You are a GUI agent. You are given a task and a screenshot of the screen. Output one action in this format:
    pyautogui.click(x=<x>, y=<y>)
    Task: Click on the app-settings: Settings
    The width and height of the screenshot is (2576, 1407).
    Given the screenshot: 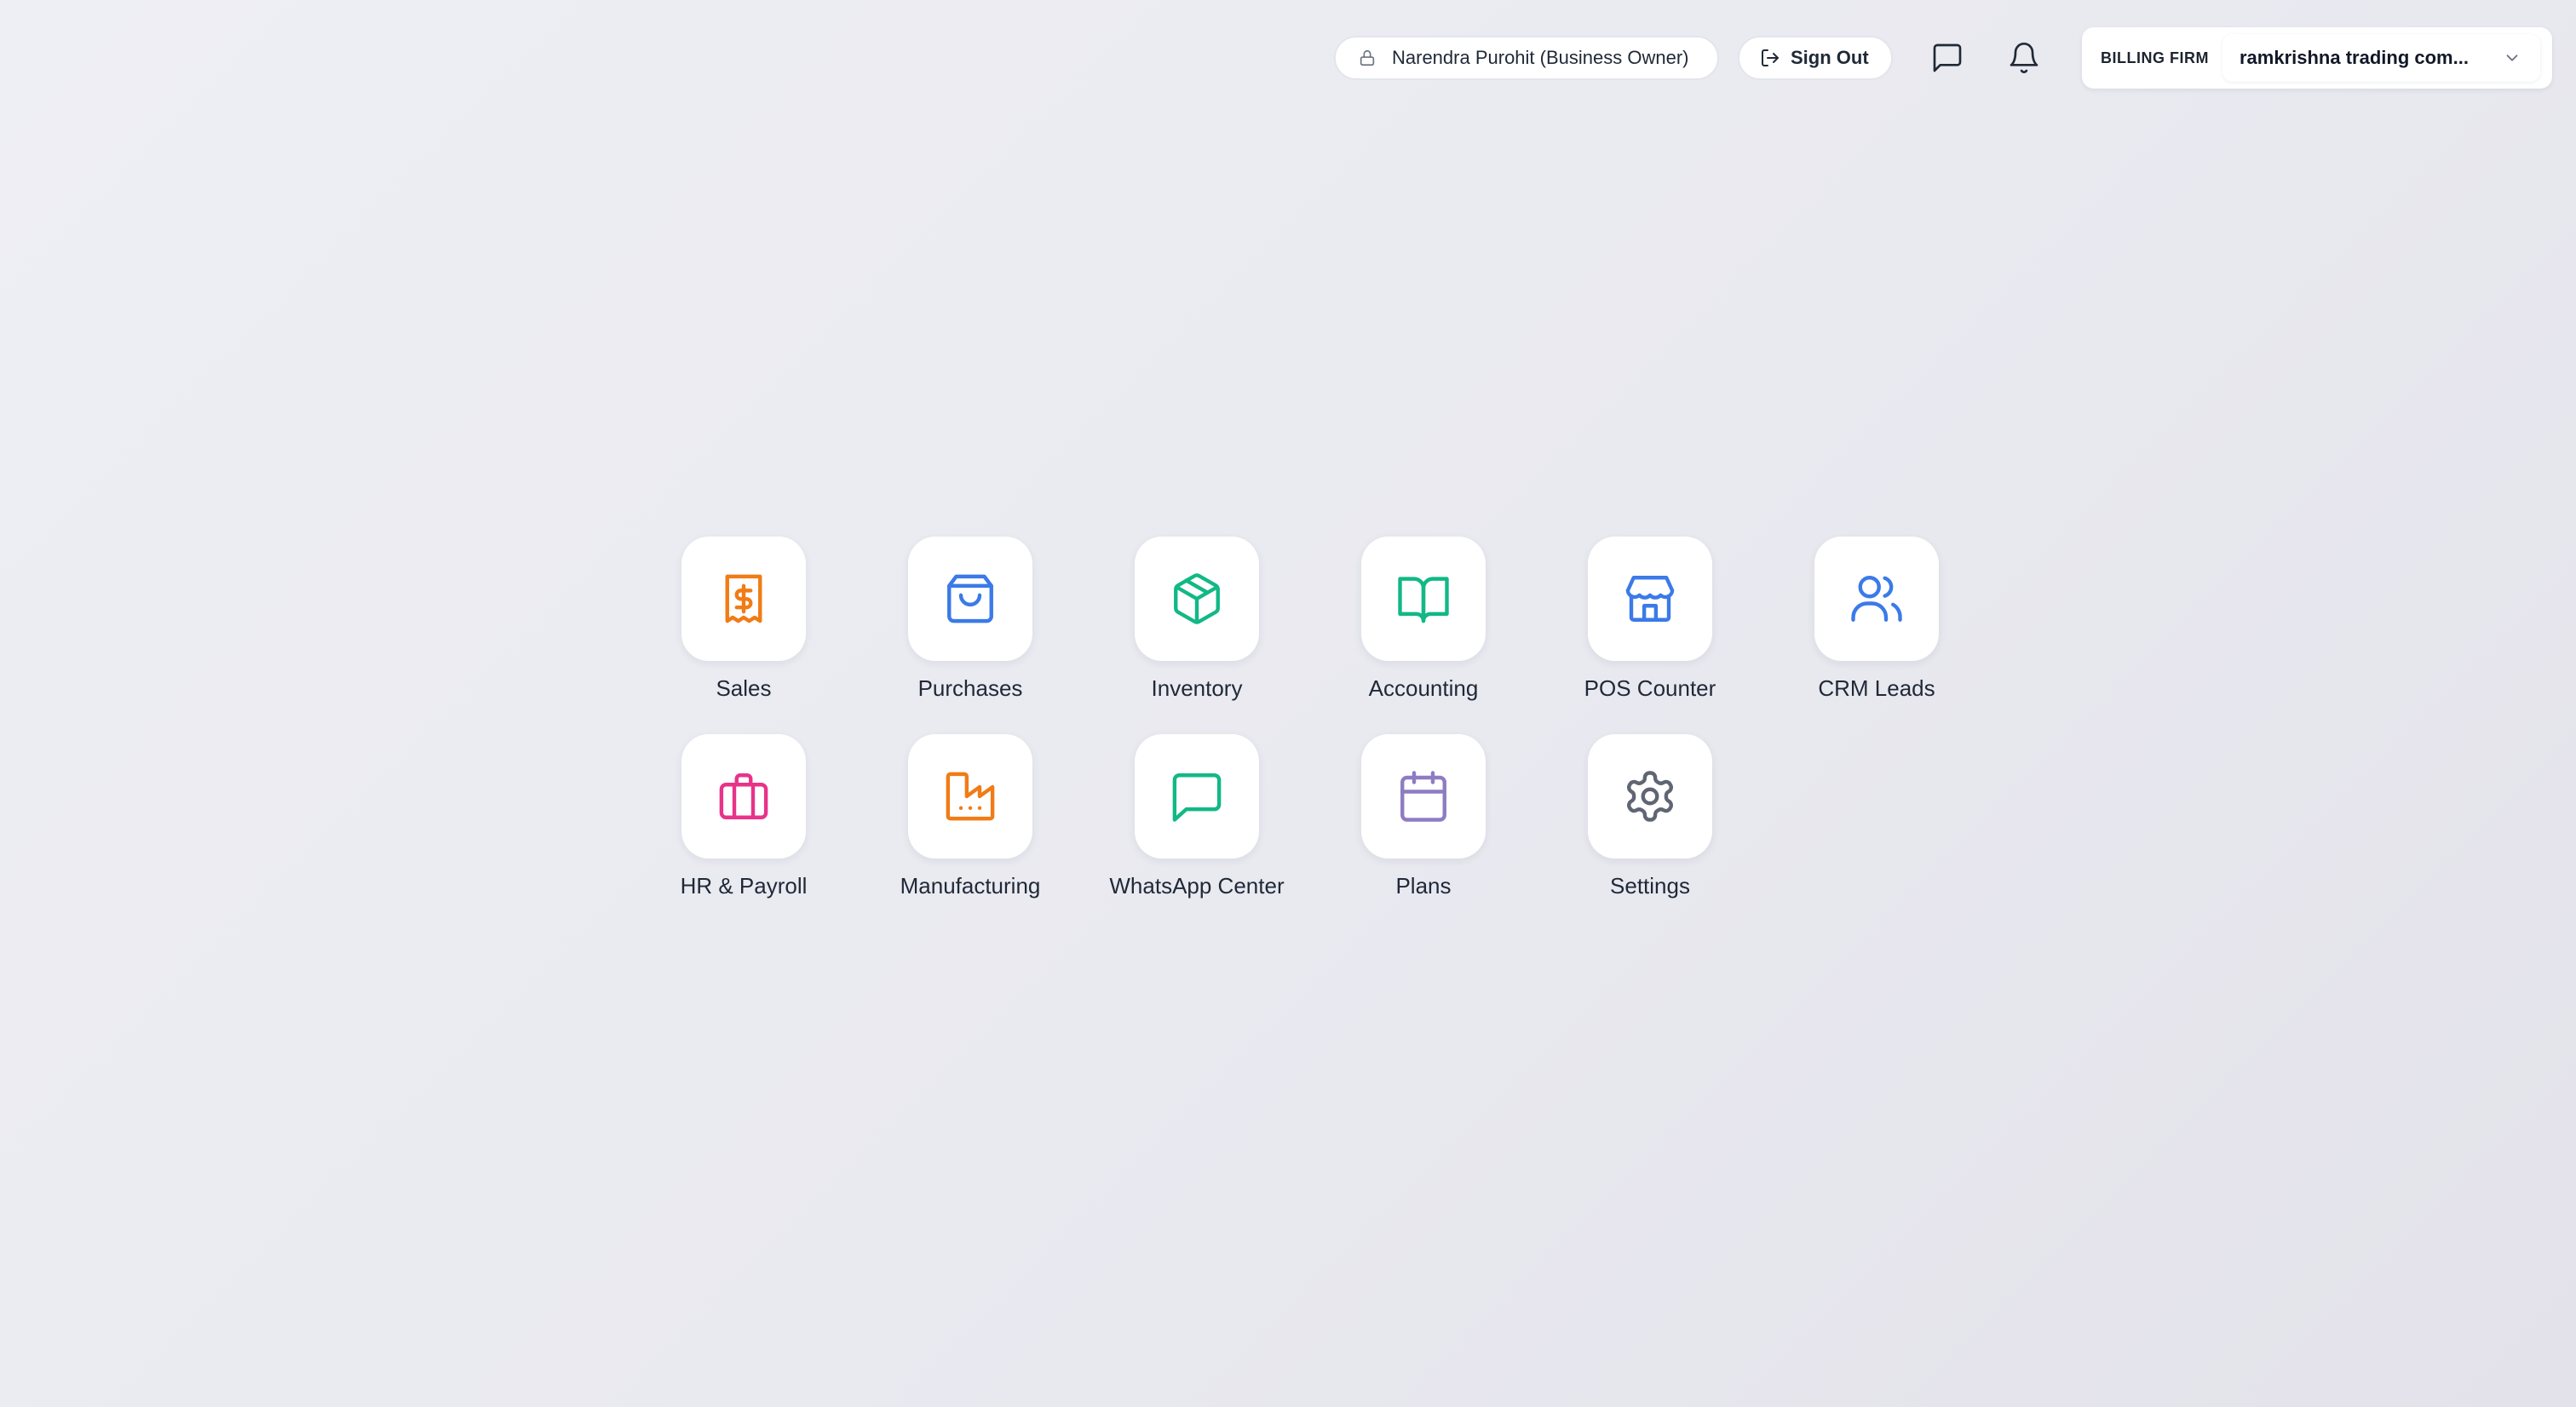 What is the action you would take?
    pyautogui.click(x=1650, y=817)
    